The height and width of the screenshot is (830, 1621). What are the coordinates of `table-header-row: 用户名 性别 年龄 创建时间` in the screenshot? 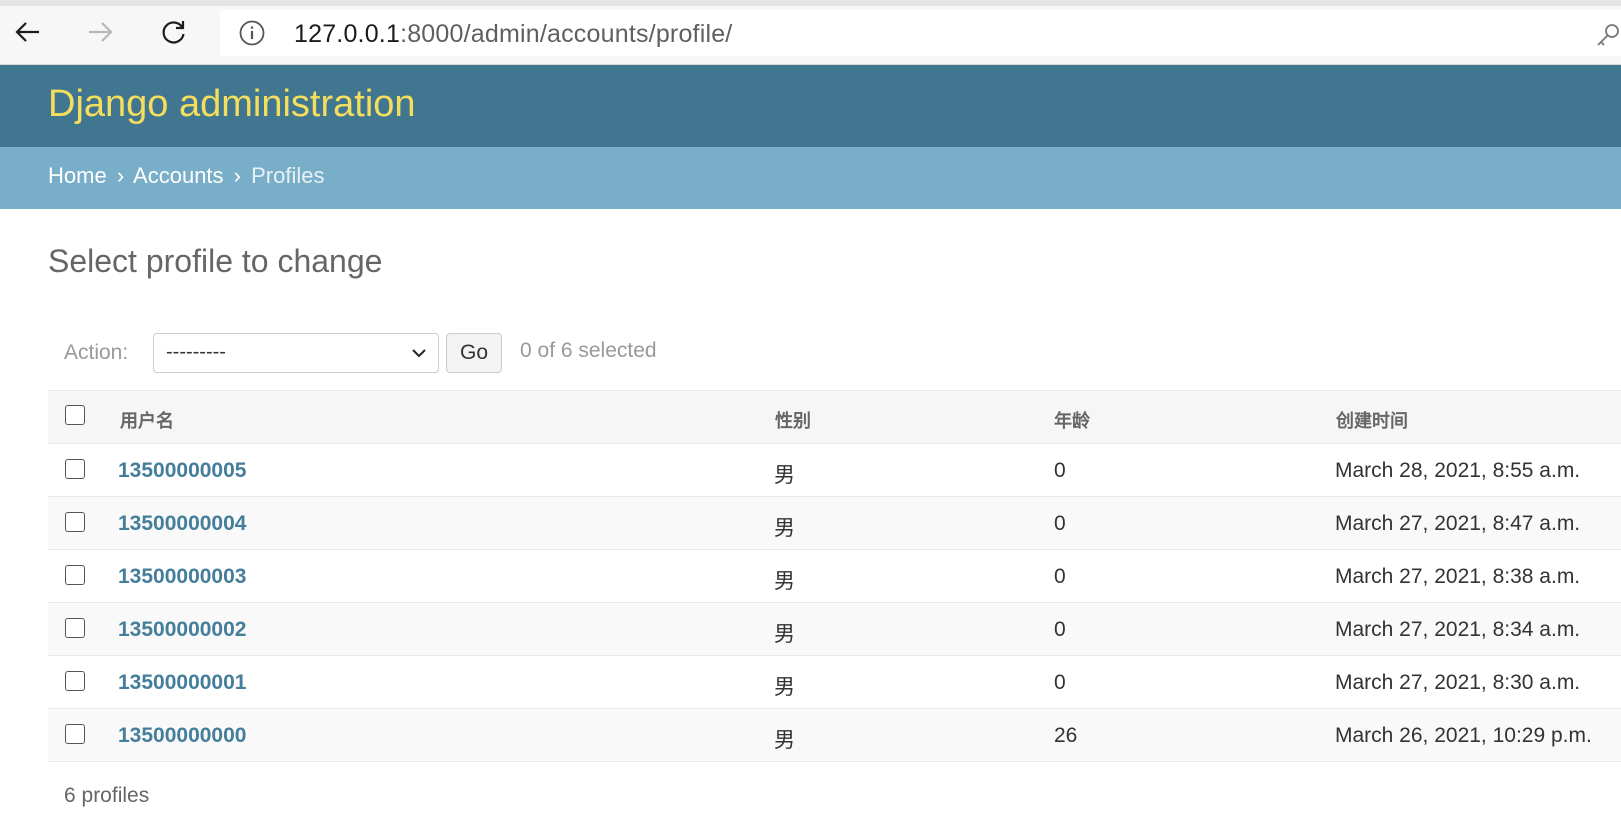 It's located at (834, 417).